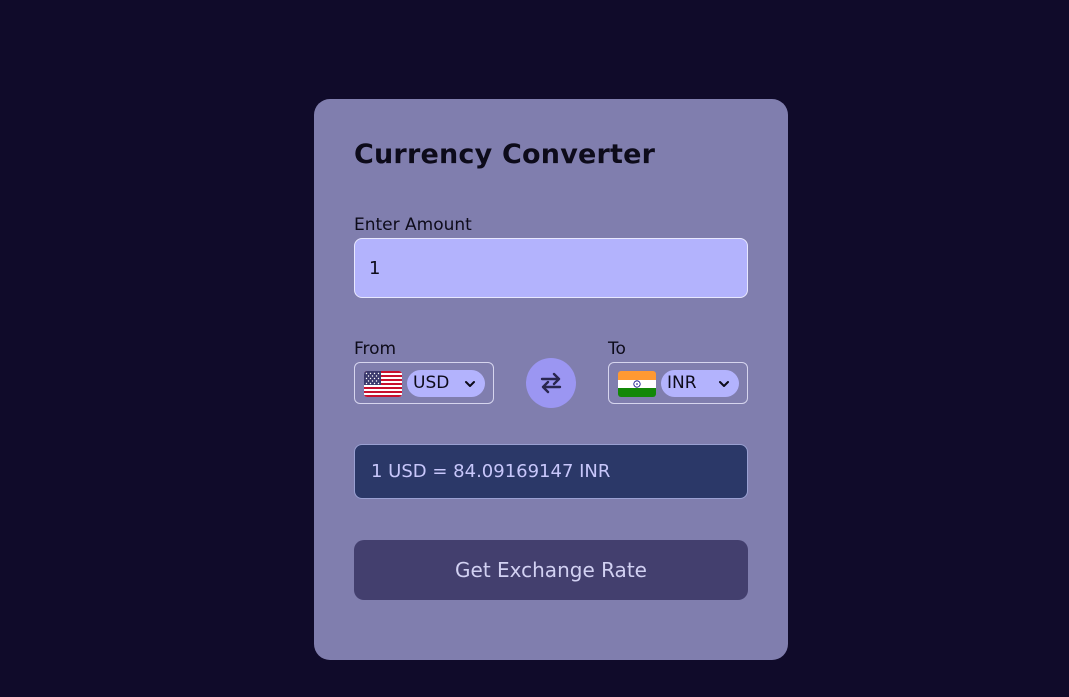  Describe the element at coordinates (637, 384) in the screenshot. I see `india-flag-icon` at that location.